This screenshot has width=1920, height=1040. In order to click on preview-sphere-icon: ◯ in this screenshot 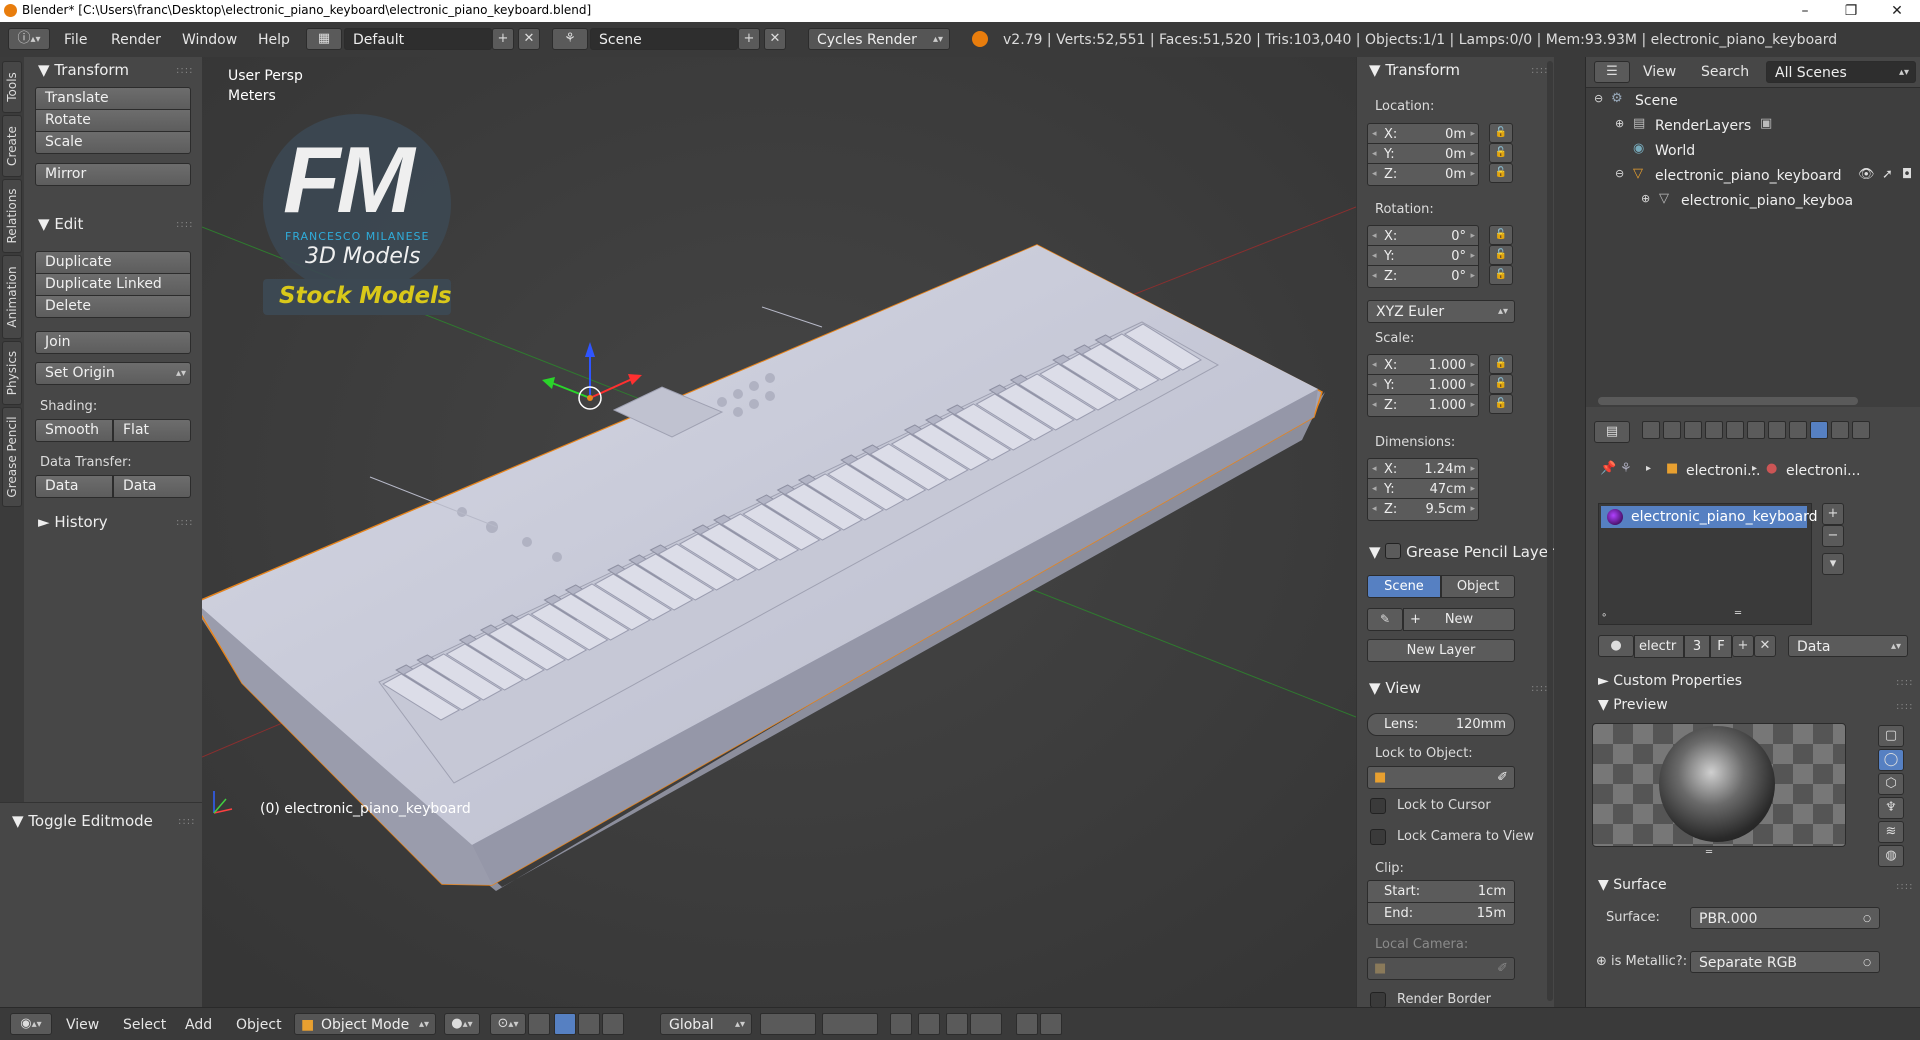, I will do `click(1891, 760)`.